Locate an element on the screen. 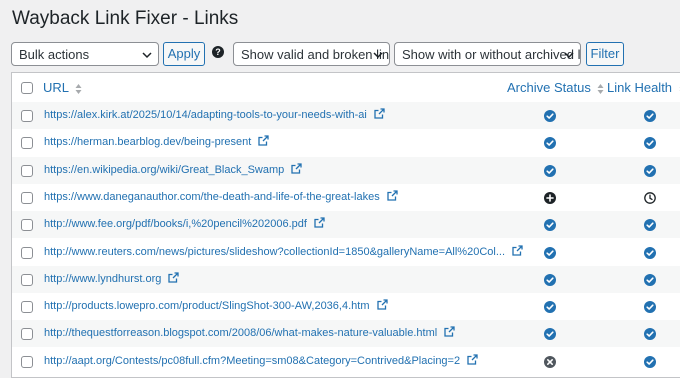 This screenshot has height=378, width=680. row-url-text: http://www.lyndhurst.org is located at coordinates (103, 278).